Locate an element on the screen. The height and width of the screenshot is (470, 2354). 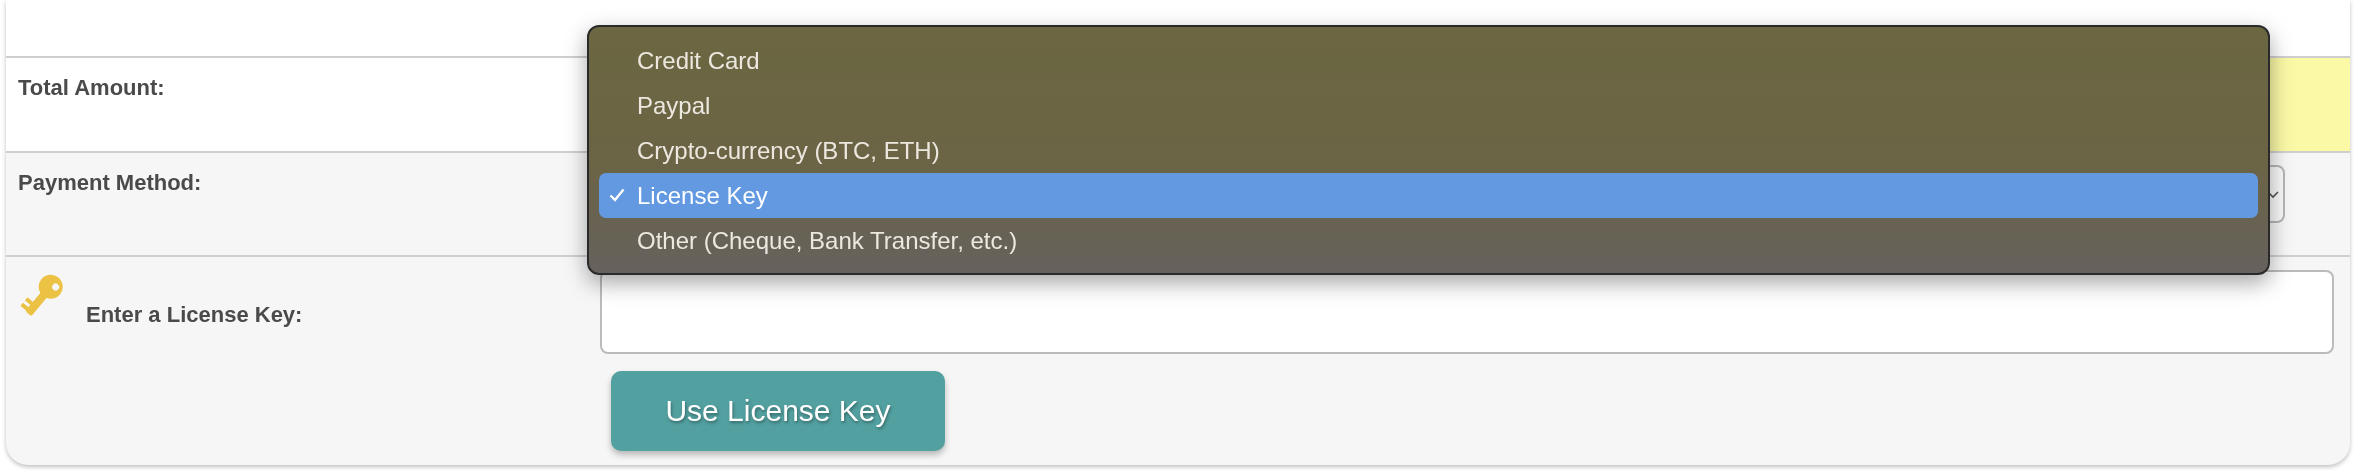
field-label: Enter a License Key: is located at coordinates (194, 315).